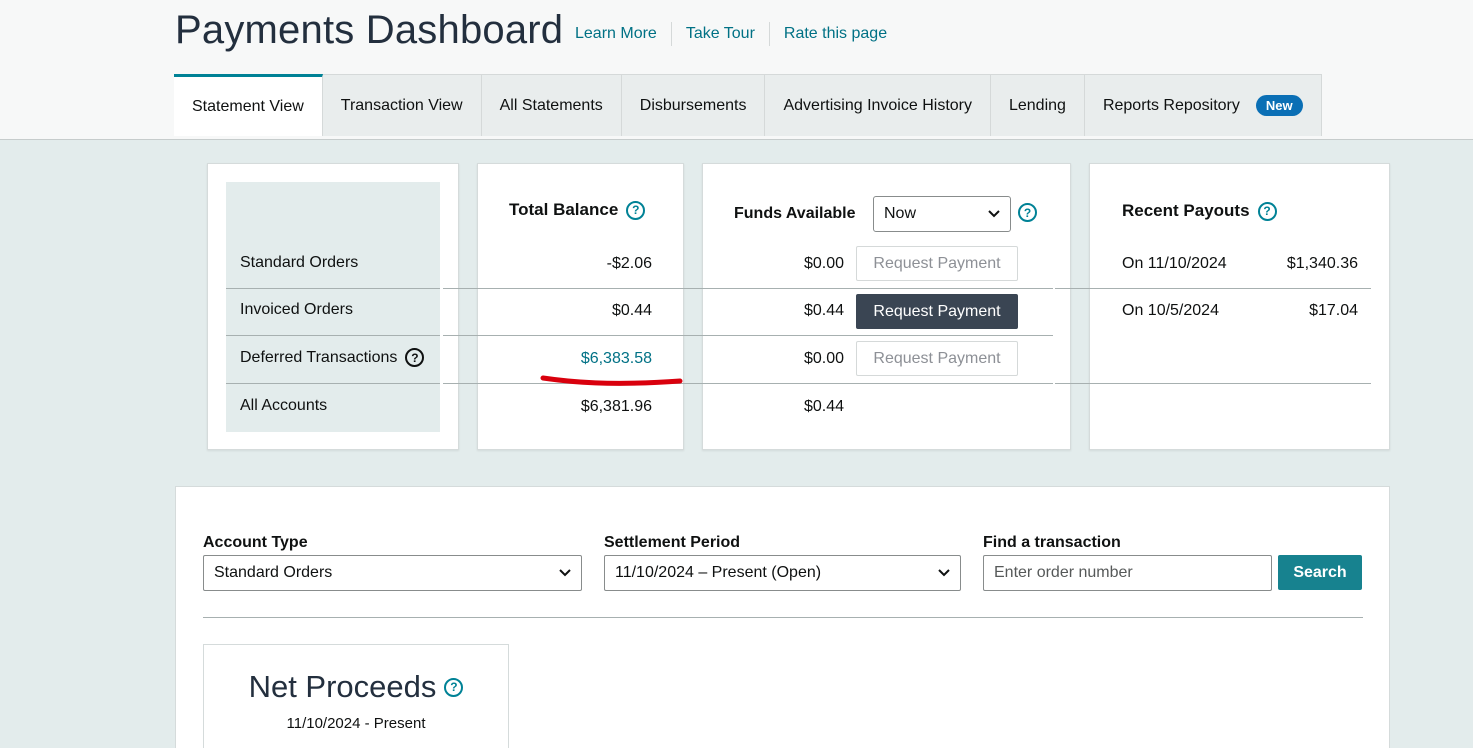  I want to click on funds-all-accounts: $0.44, so click(823, 406).